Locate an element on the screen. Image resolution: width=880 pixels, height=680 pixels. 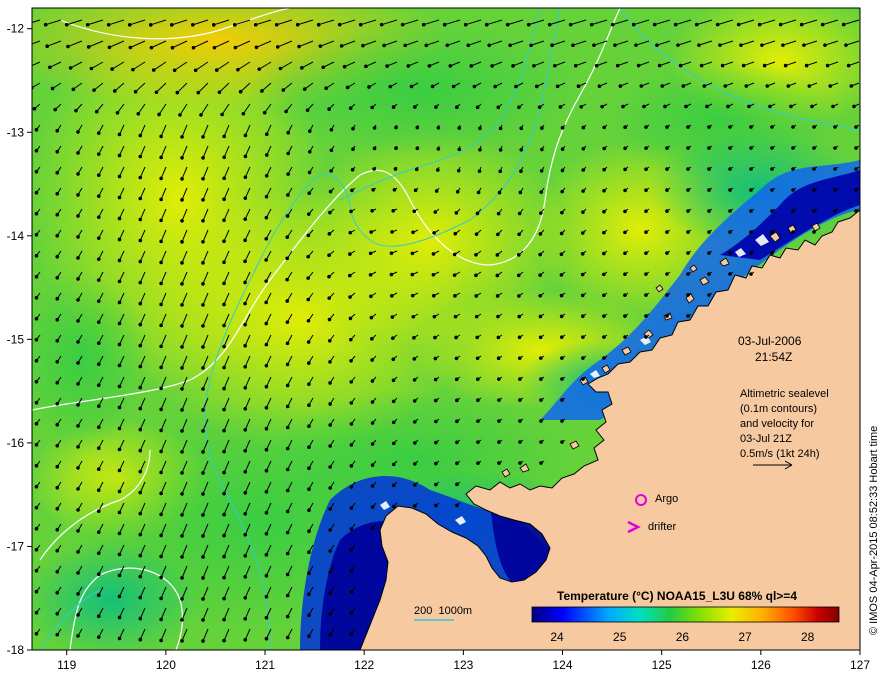
y-tick-label: -17 is located at coordinates (16, 546).